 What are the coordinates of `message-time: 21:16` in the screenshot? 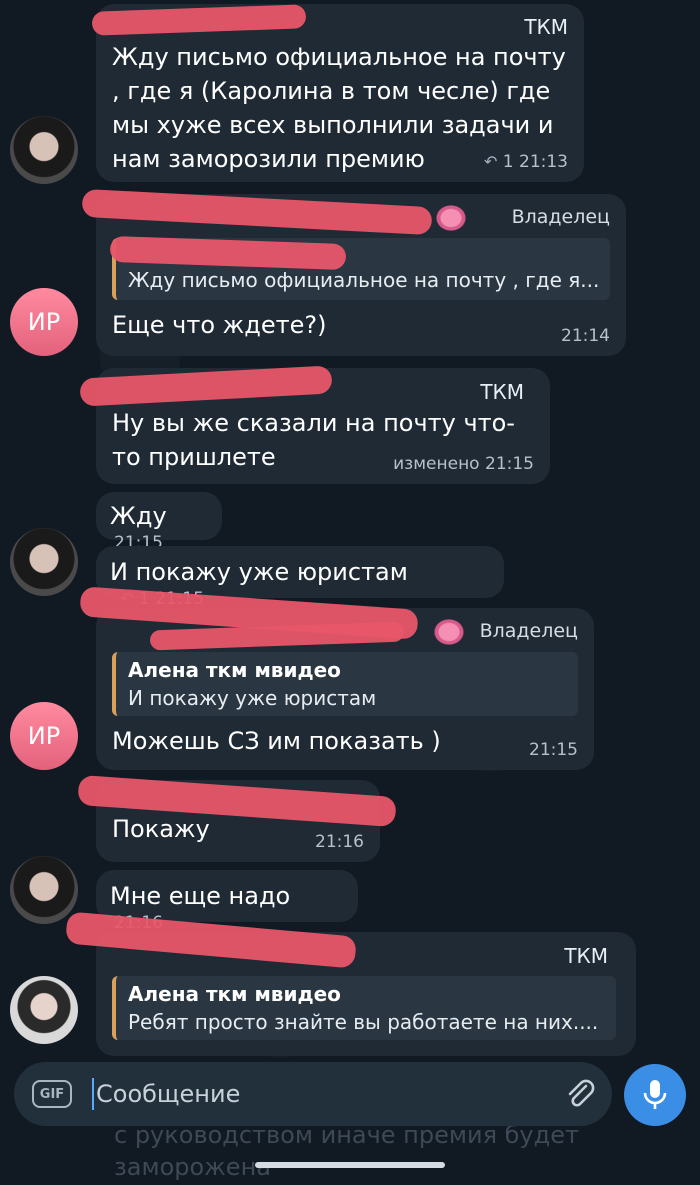 It's located at (339, 842).